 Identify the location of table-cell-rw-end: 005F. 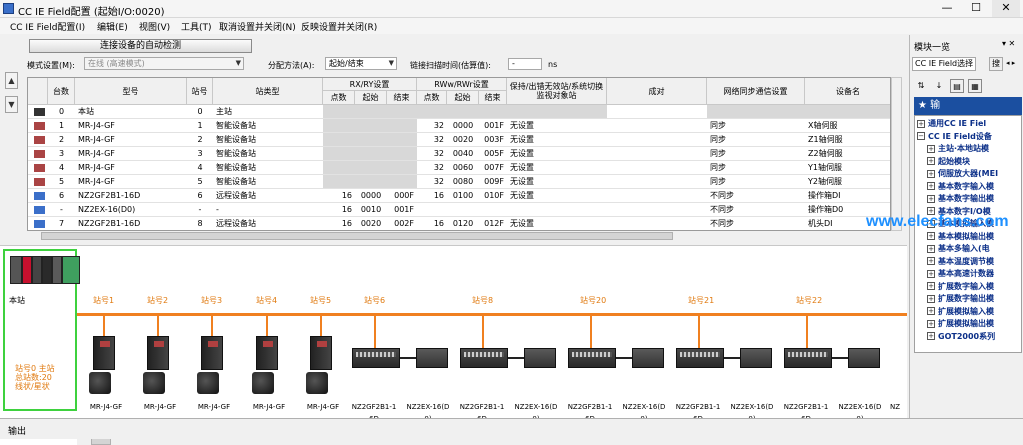
(493, 153).